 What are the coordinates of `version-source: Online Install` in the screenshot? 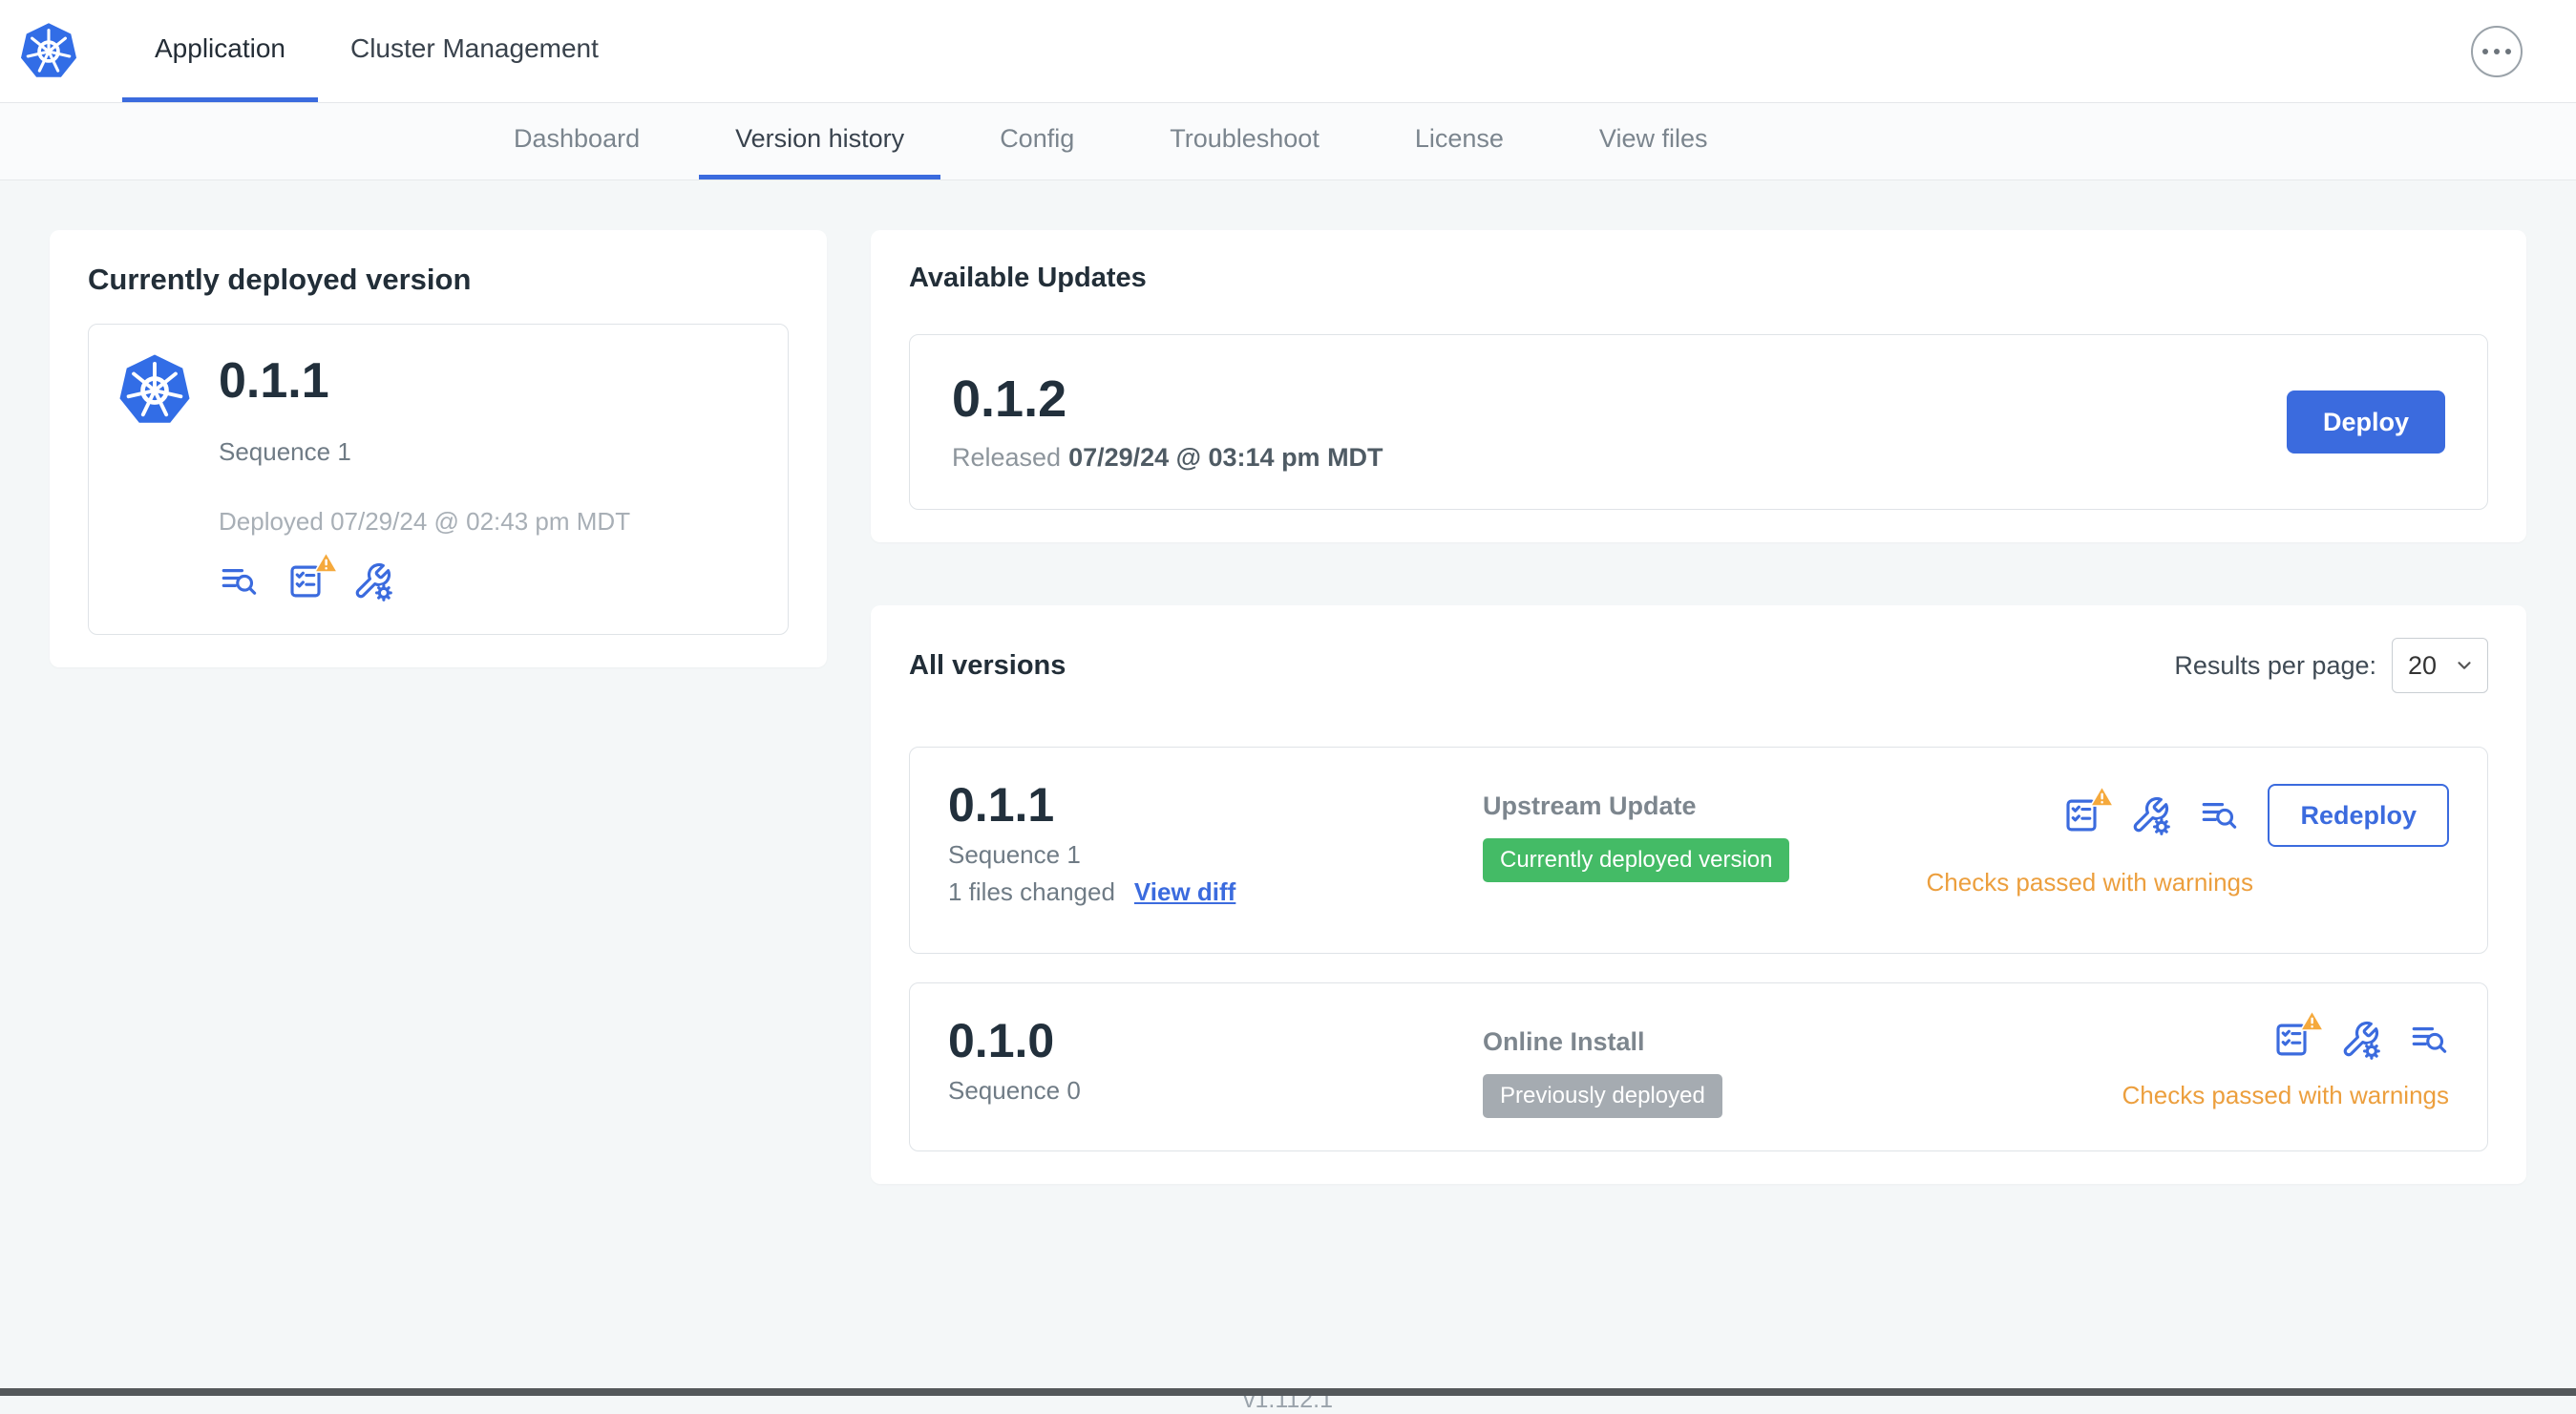 It's located at (1564, 1042).